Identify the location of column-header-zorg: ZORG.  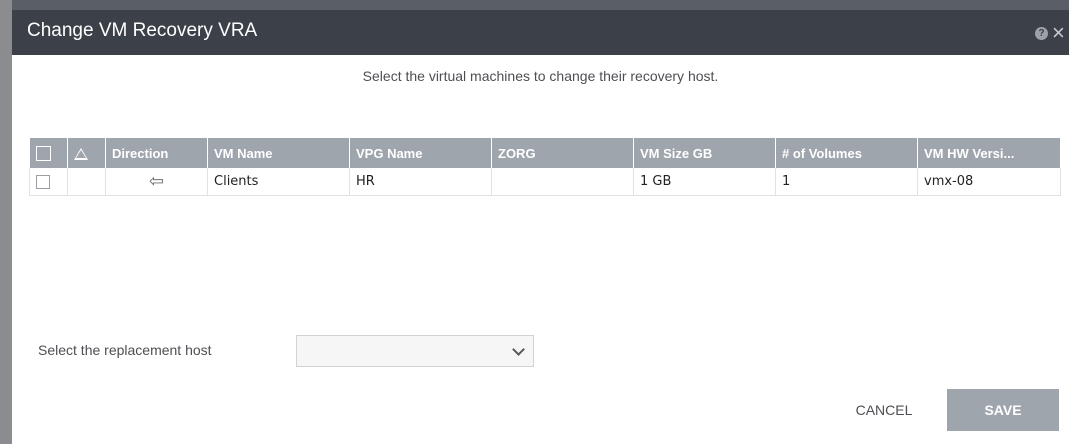
(562, 153).